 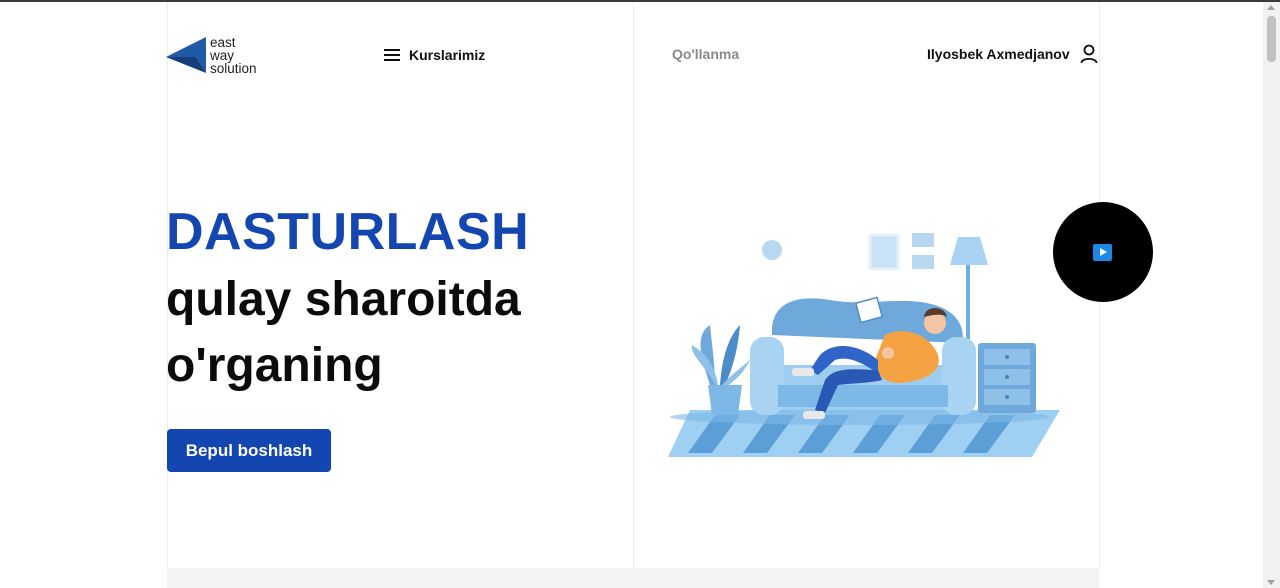 What do you see at coordinates (447, 55) in the screenshot?
I see `courses-menu-label: Kurslarimiz` at bounding box center [447, 55].